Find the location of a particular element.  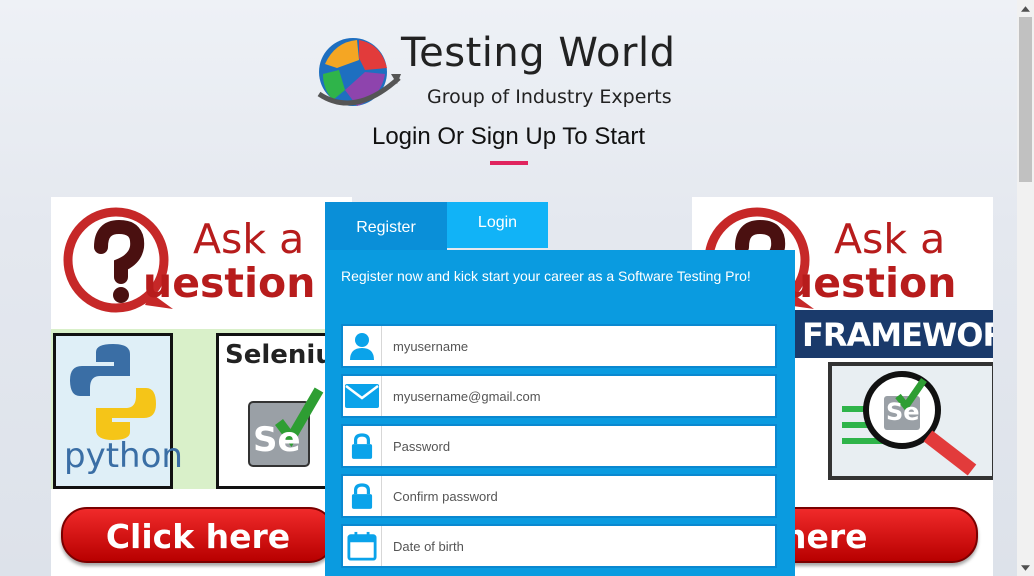

username-input is located at coordinates (577, 346).